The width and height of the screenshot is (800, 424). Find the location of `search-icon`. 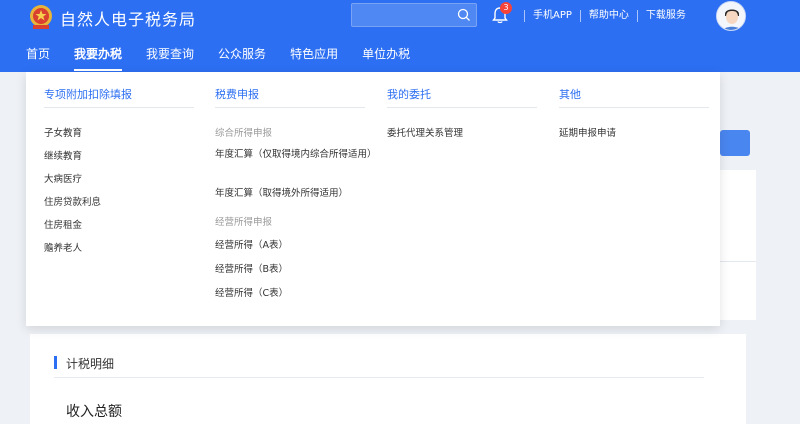

search-icon is located at coordinates (464, 15).